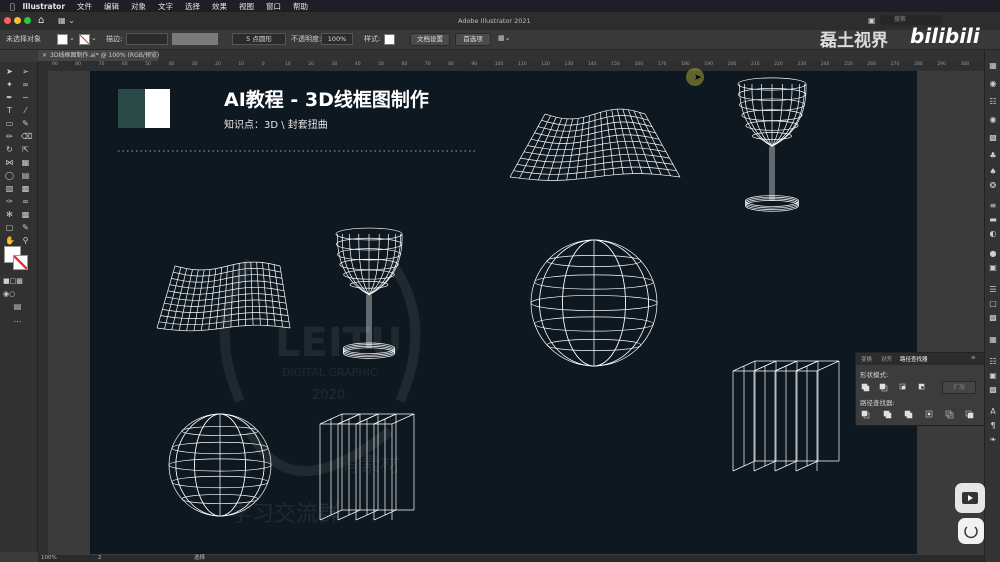 The width and height of the screenshot is (1000, 562). What do you see at coordinates (872, 20) in the screenshot?
I see `arrange-icon: ▣` at bounding box center [872, 20].